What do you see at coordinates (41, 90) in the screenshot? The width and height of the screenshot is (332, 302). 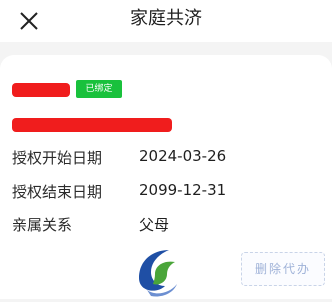 I see `redacted-name` at bounding box center [41, 90].